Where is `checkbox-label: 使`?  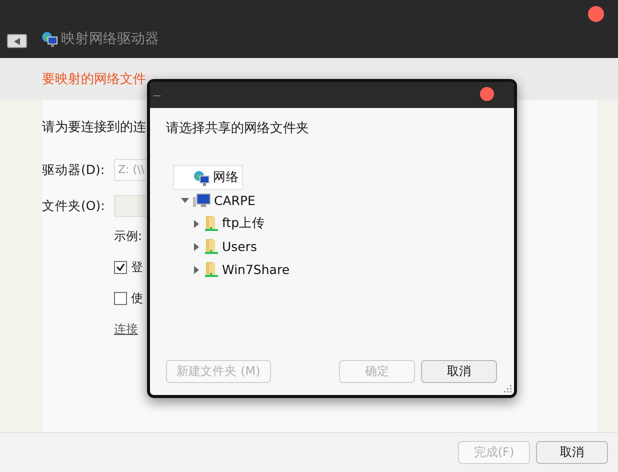 checkbox-label: 使 is located at coordinates (137, 298).